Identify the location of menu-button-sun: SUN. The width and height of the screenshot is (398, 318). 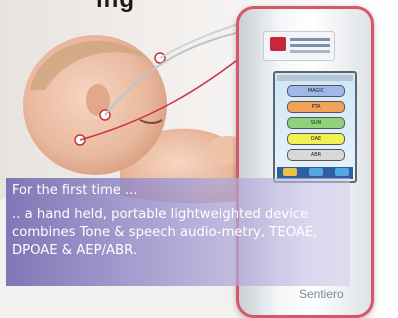
(316, 123).